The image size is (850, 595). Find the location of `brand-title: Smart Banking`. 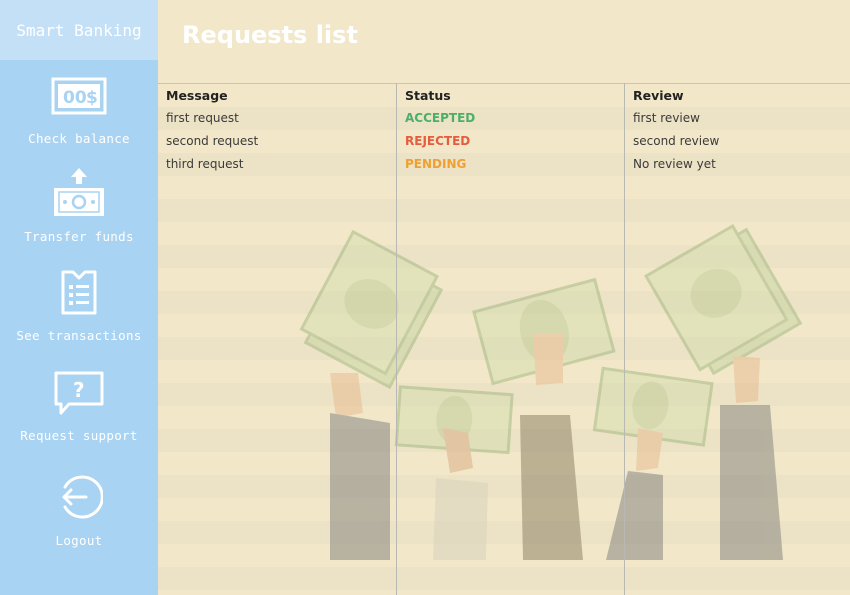

brand-title: Smart Banking is located at coordinates (79, 30).